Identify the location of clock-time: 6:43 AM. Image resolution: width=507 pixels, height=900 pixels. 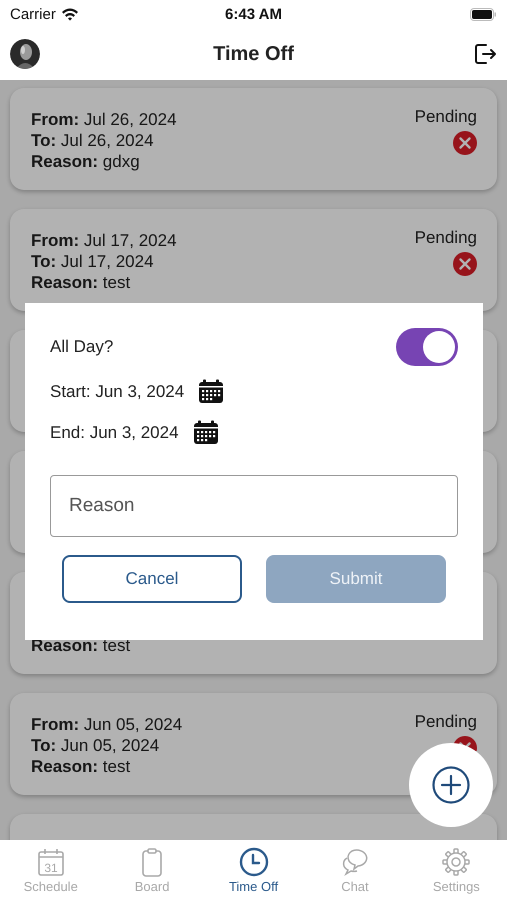
(253, 14).